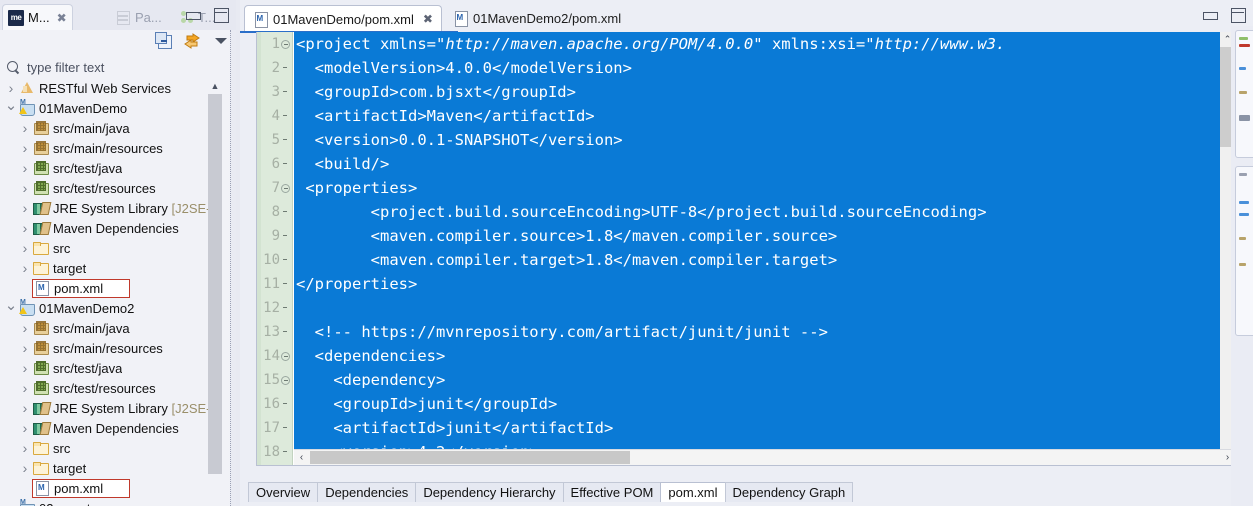 This screenshot has height=506, width=1253. What do you see at coordinates (37, 17) in the screenshot?
I see `view-tab-maven: me M... ✖` at bounding box center [37, 17].